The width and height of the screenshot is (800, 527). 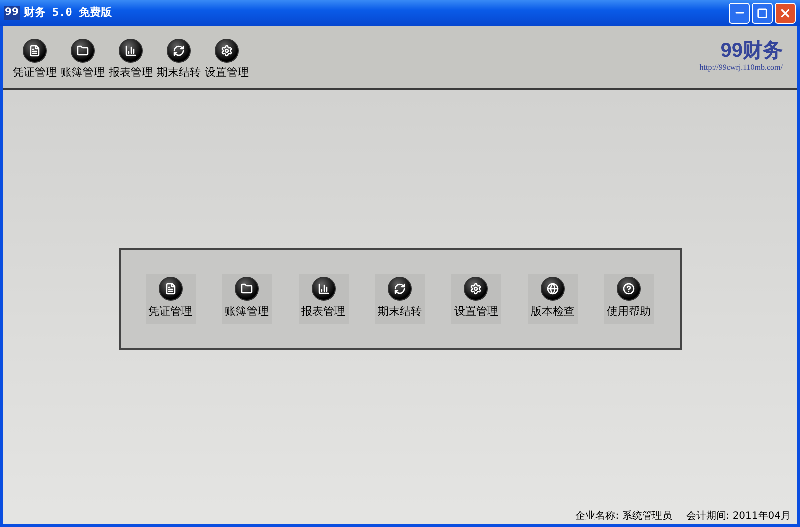 I want to click on brand-logo: 99财务, so click(x=751, y=51).